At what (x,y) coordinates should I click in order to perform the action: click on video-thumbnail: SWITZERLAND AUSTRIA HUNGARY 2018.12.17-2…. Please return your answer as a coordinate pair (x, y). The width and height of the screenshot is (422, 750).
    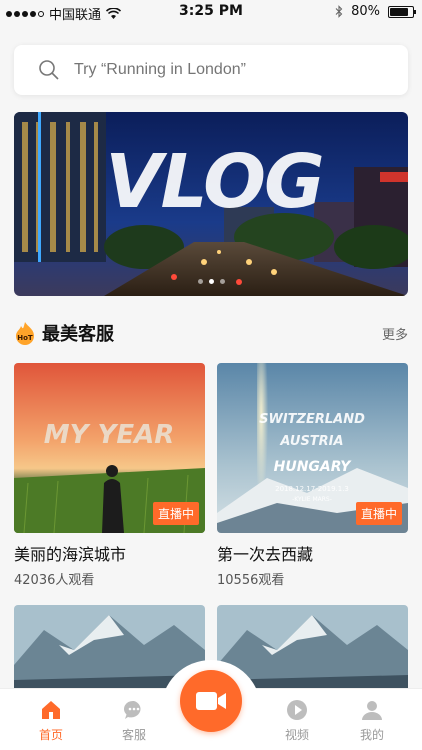
    Looking at the image, I should click on (312, 448).